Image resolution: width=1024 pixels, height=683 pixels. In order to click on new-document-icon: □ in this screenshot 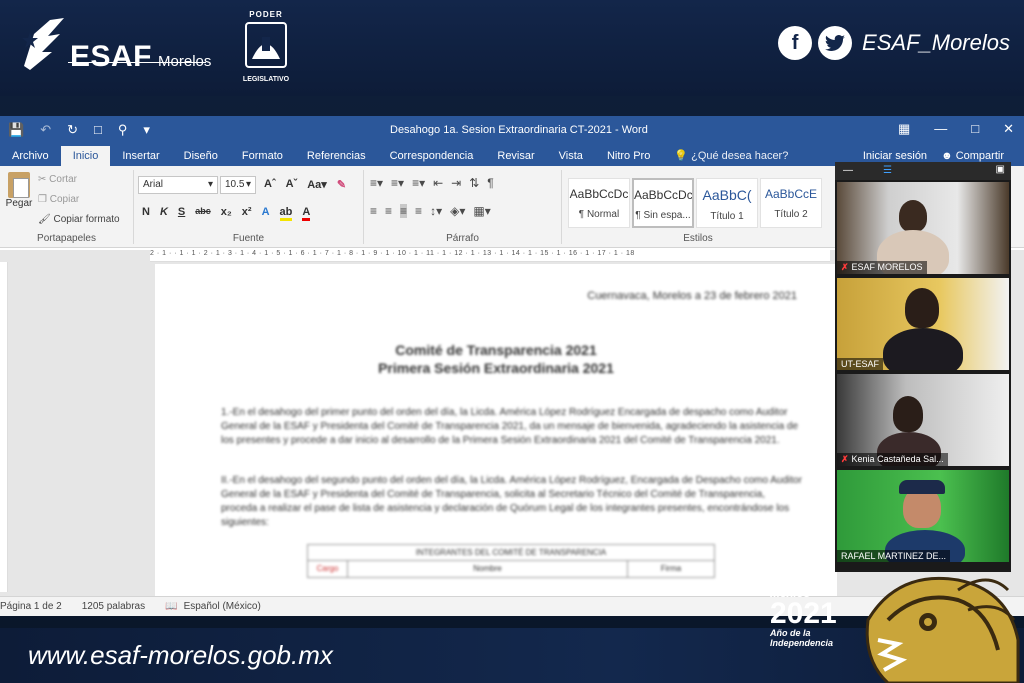, I will do `click(98, 130)`.